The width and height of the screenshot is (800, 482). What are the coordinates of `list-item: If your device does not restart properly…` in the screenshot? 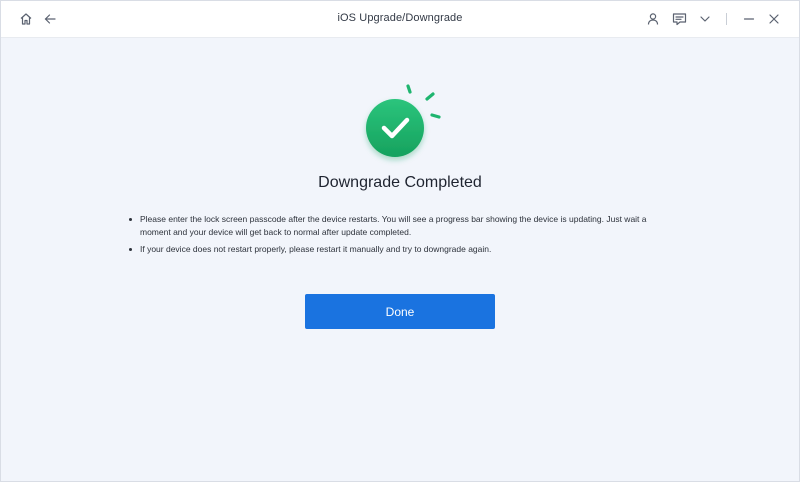 It's located at (404, 249).